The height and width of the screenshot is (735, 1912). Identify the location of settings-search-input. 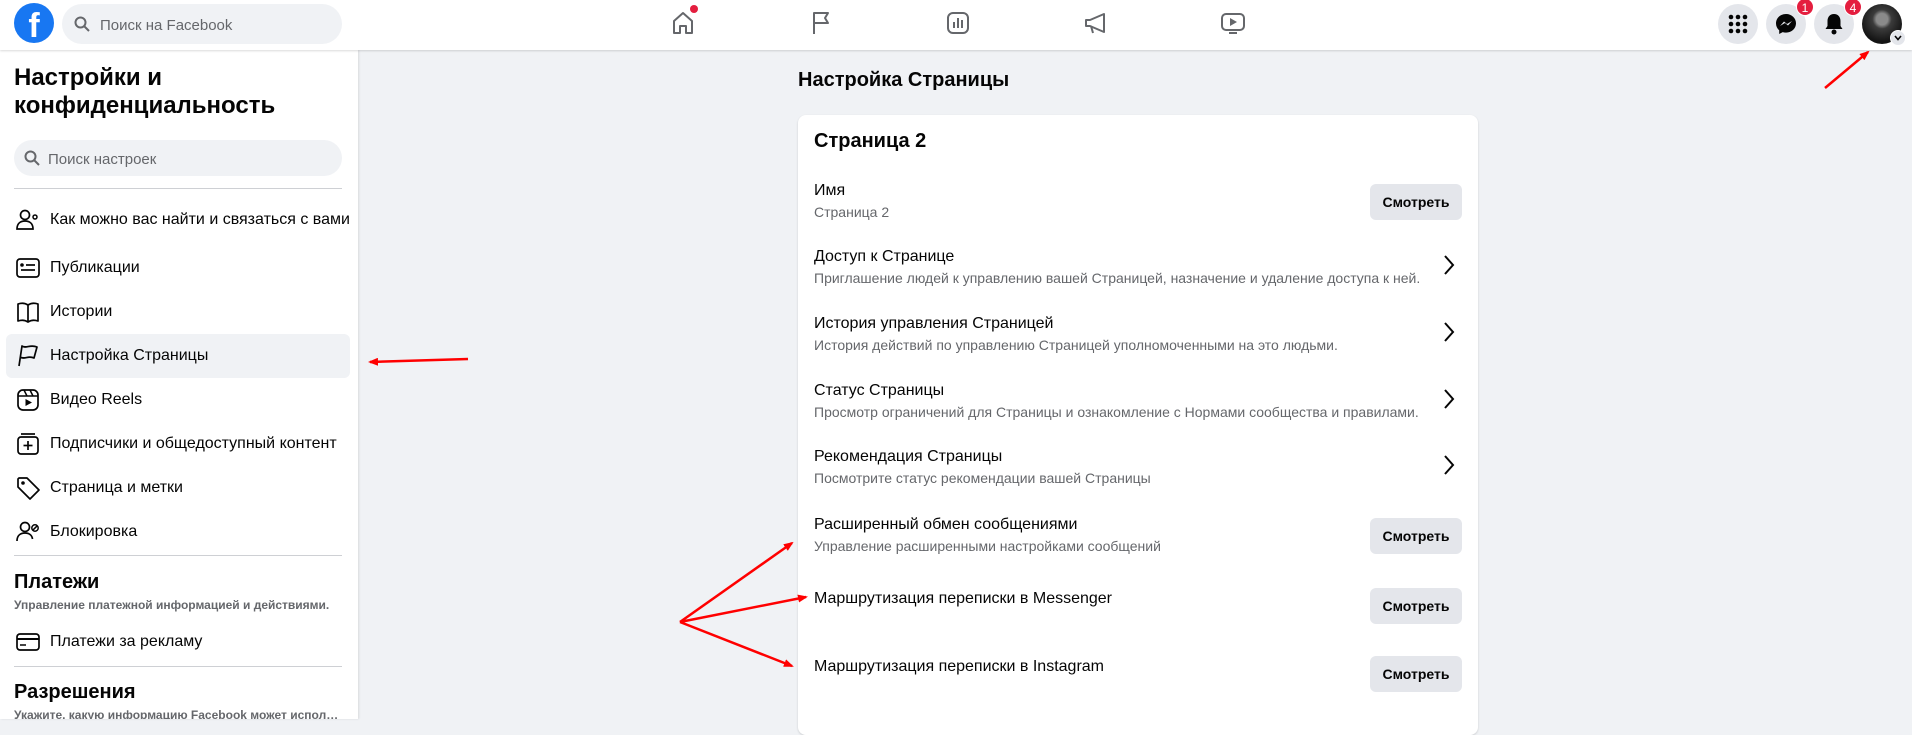
(188, 159).